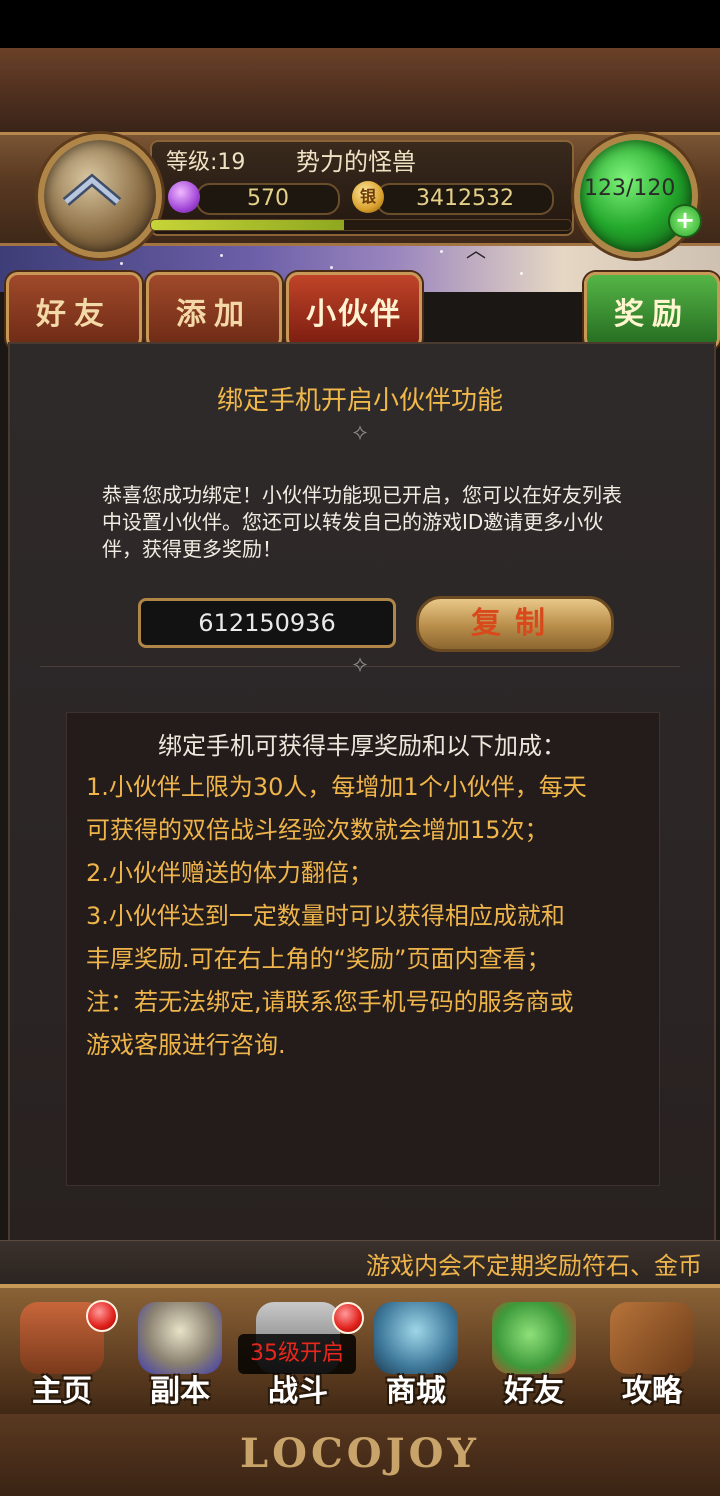 This screenshot has height=1496, width=720. I want to click on gem-count: 570, so click(268, 199).